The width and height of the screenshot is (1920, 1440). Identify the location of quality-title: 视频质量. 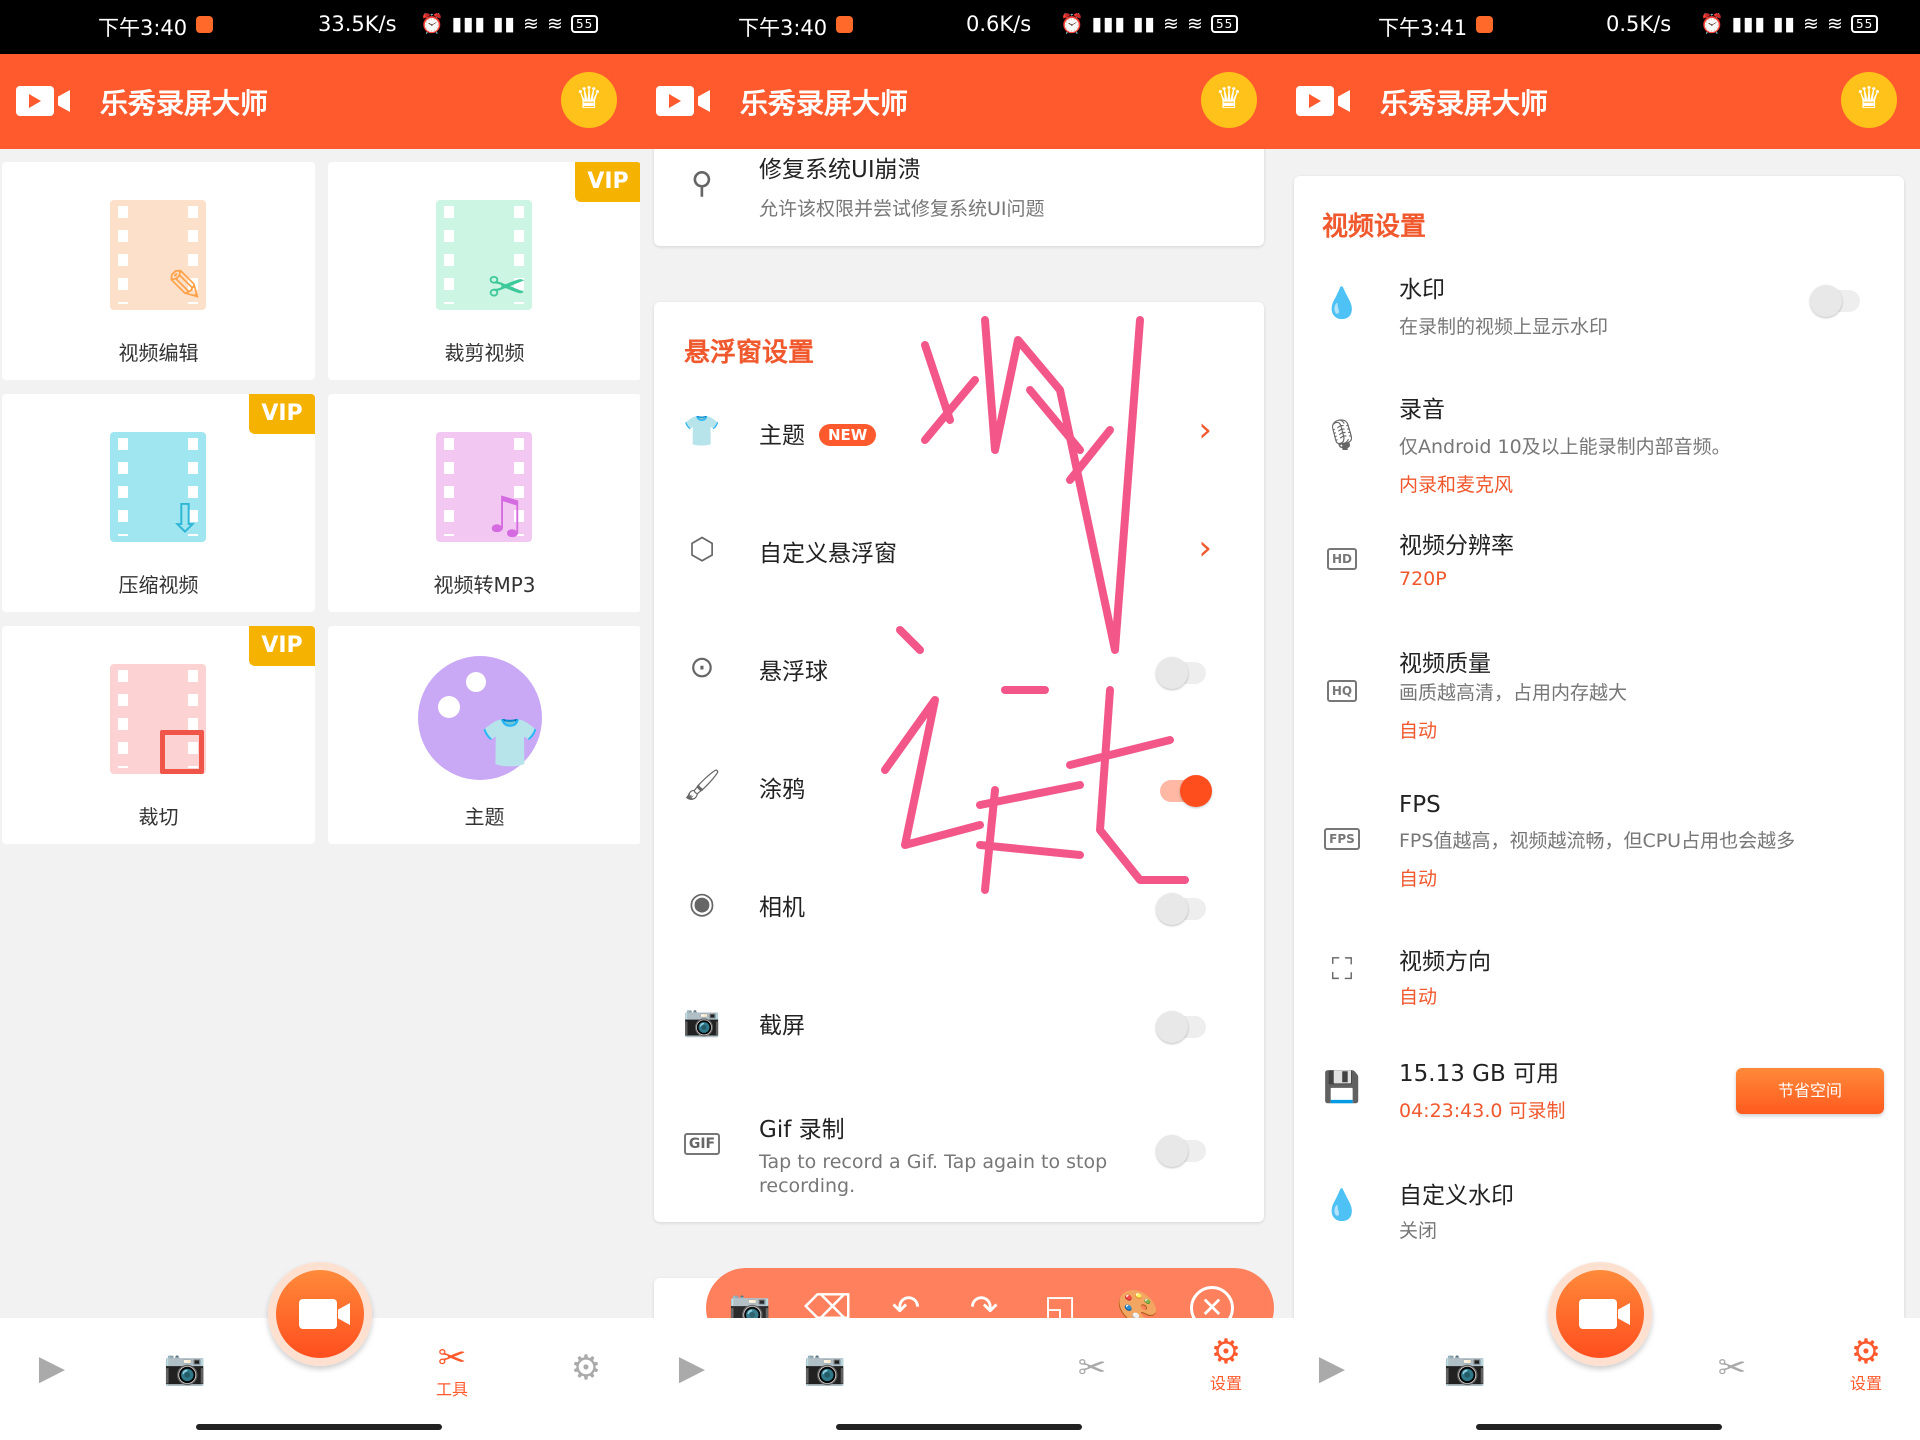
(1445, 664).